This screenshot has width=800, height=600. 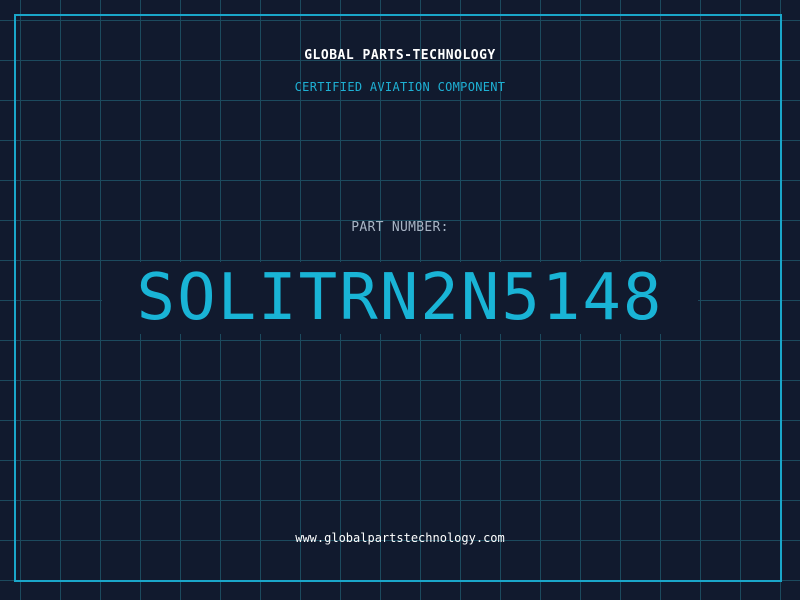 What do you see at coordinates (400, 227) in the screenshot?
I see `part-number-label: PART NUMBER:` at bounding box center [400, 227].